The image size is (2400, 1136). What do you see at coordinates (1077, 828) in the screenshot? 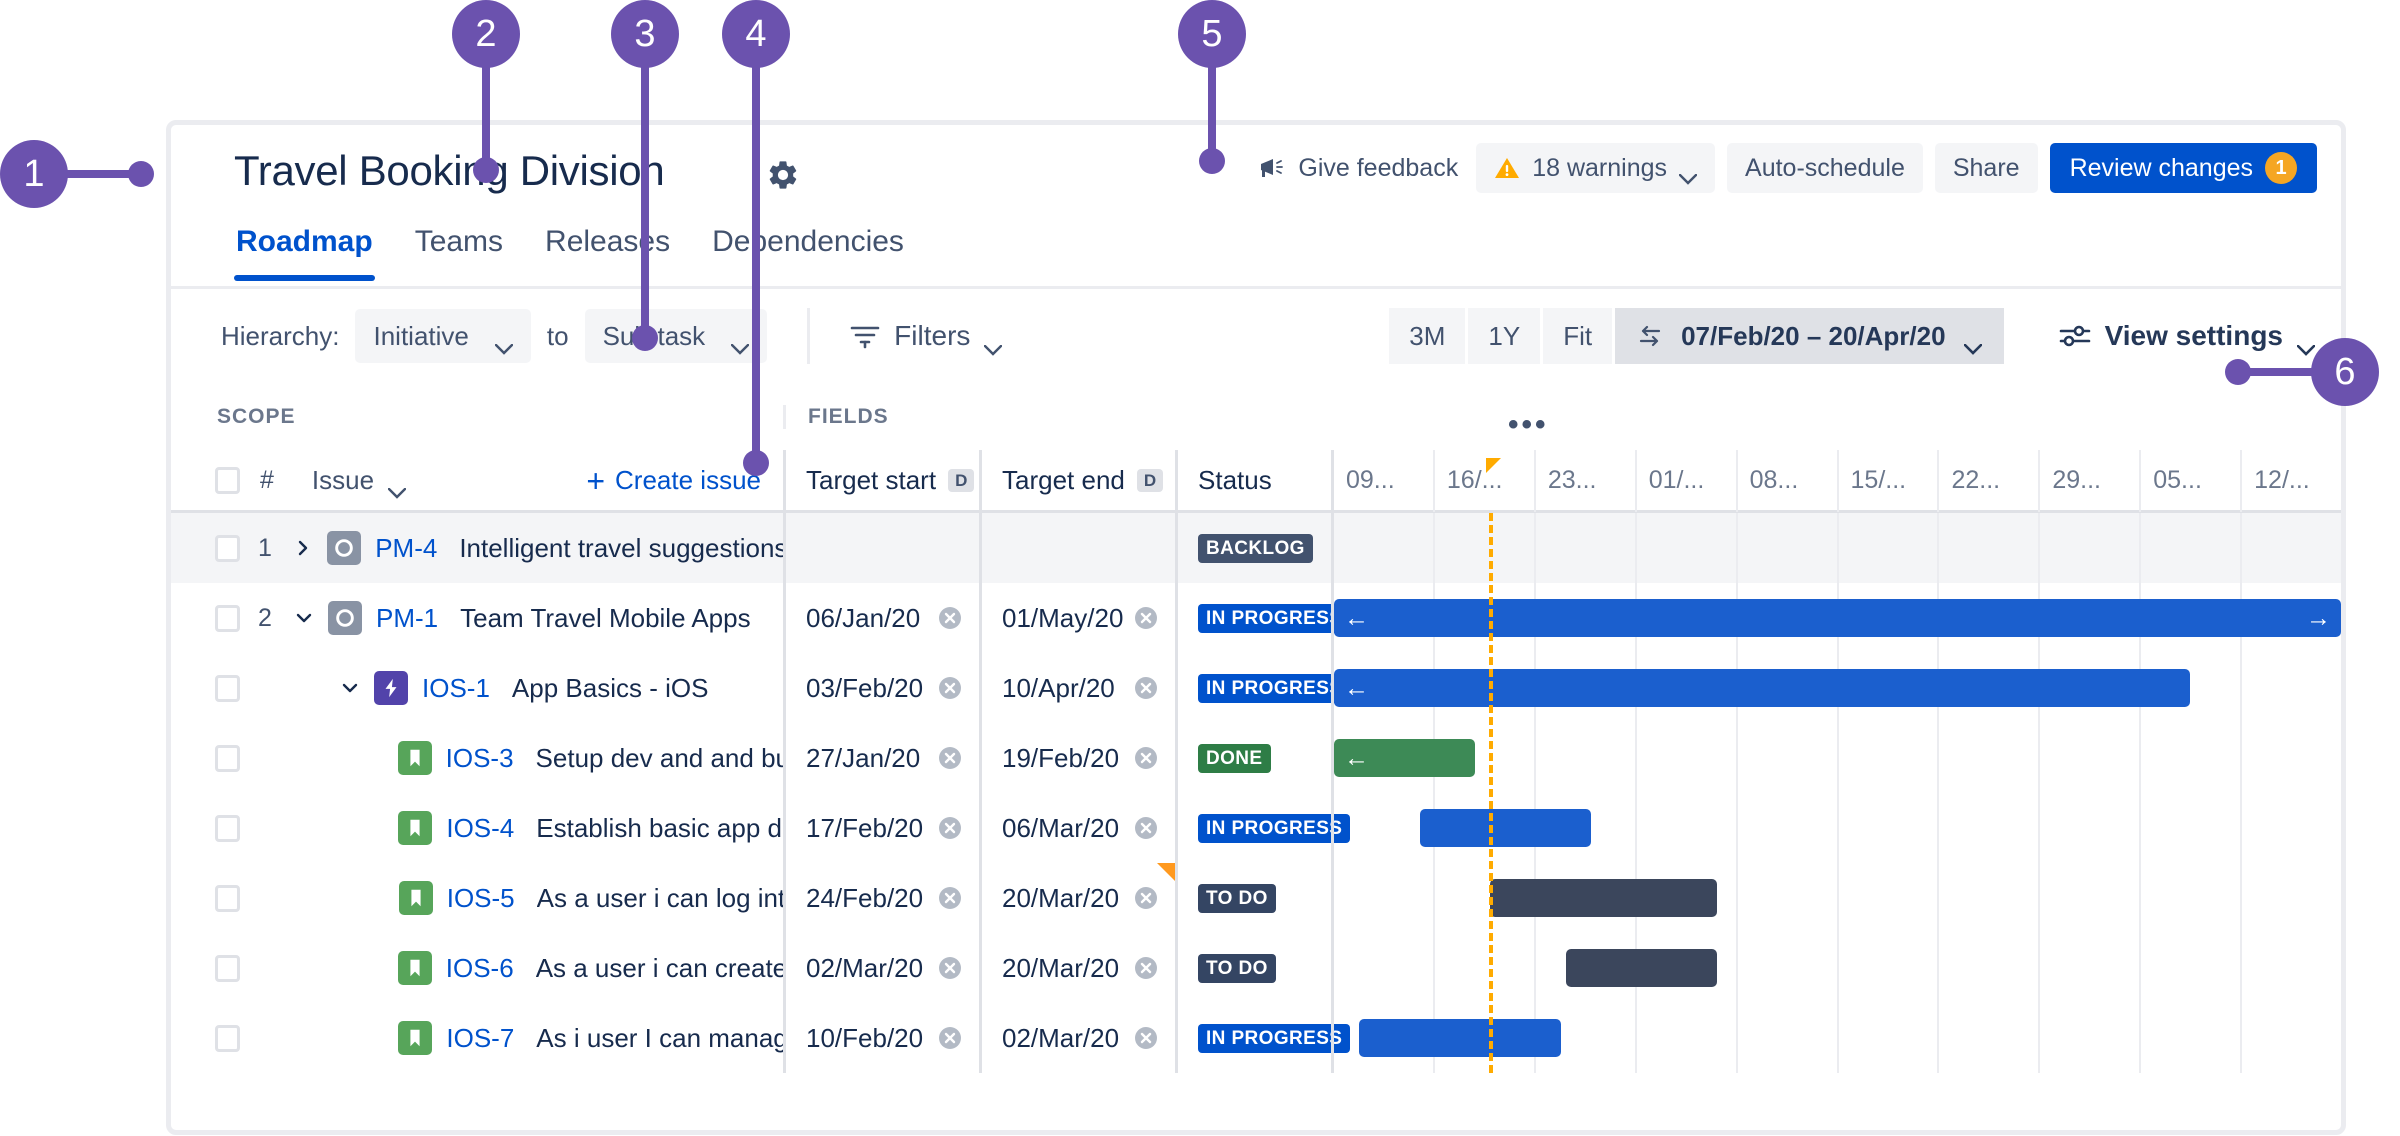
I see `target-end-cell: 06/Mar/20` at bounding box center [1077, 828].